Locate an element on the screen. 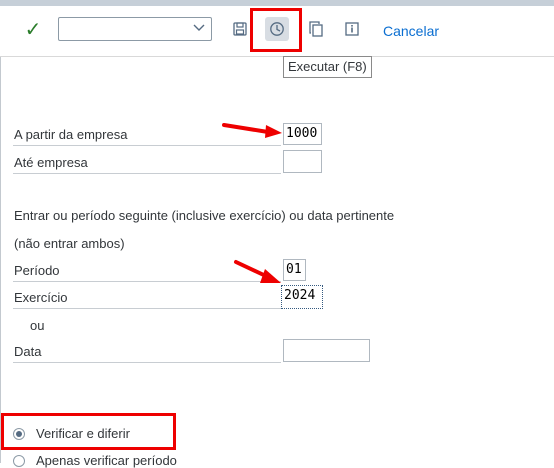 This screenshot has height=468, width=554. radio-verify-only: Apenas verificar período is located at coordinates (95, 460).